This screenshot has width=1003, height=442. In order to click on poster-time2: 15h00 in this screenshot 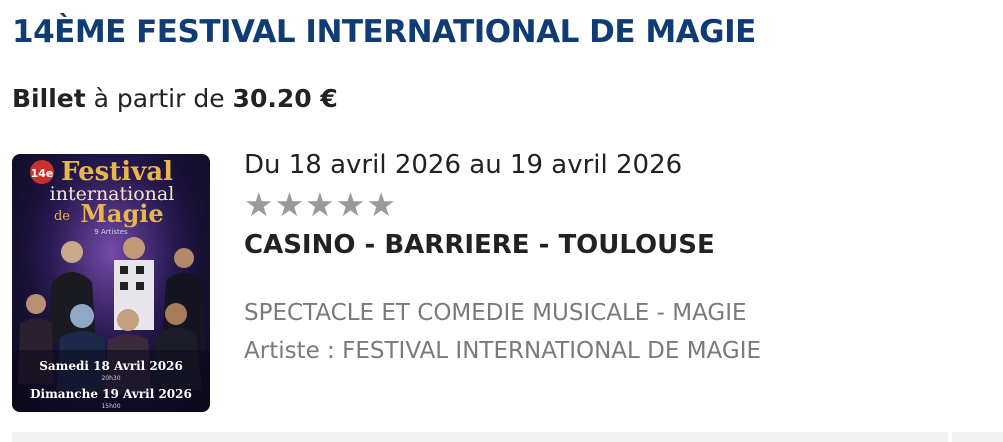, I will do `click(110, 406)`.